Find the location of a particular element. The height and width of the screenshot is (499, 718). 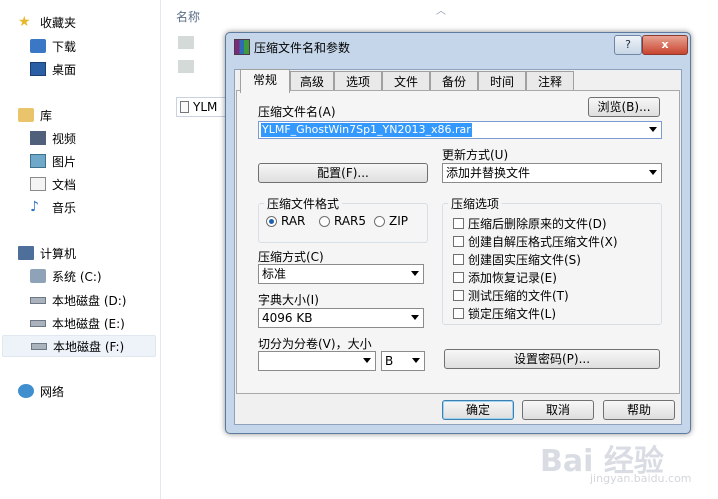

archive-name-label: 压缩文件名(A) is located at coordinates (297, 112).